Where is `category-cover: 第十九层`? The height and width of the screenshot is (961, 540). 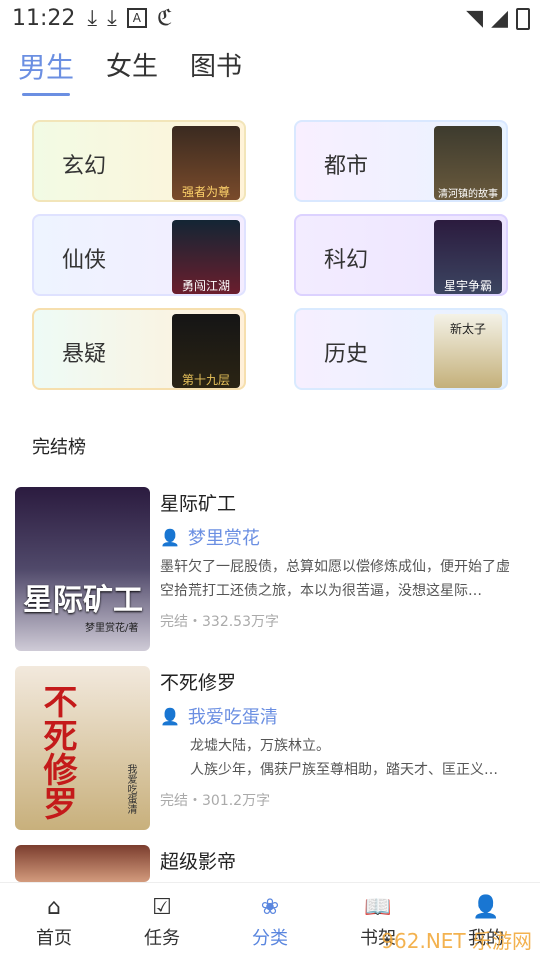 category-cover: 第十九层 is located at coordinates (206, 351).